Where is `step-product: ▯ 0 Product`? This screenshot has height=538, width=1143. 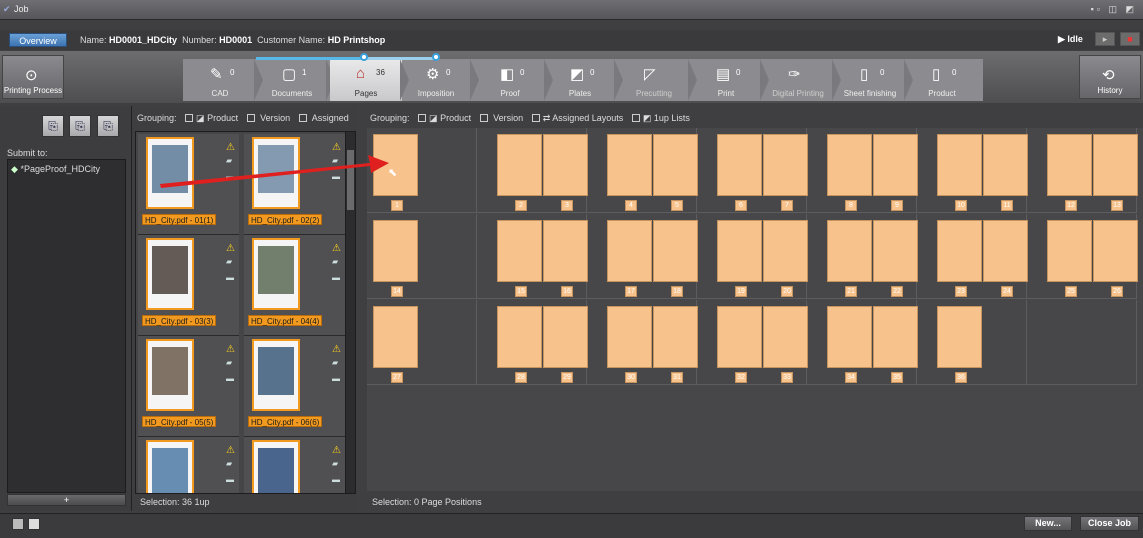 step-product: ▯ 0 Product is located at coordinates (942, 80).